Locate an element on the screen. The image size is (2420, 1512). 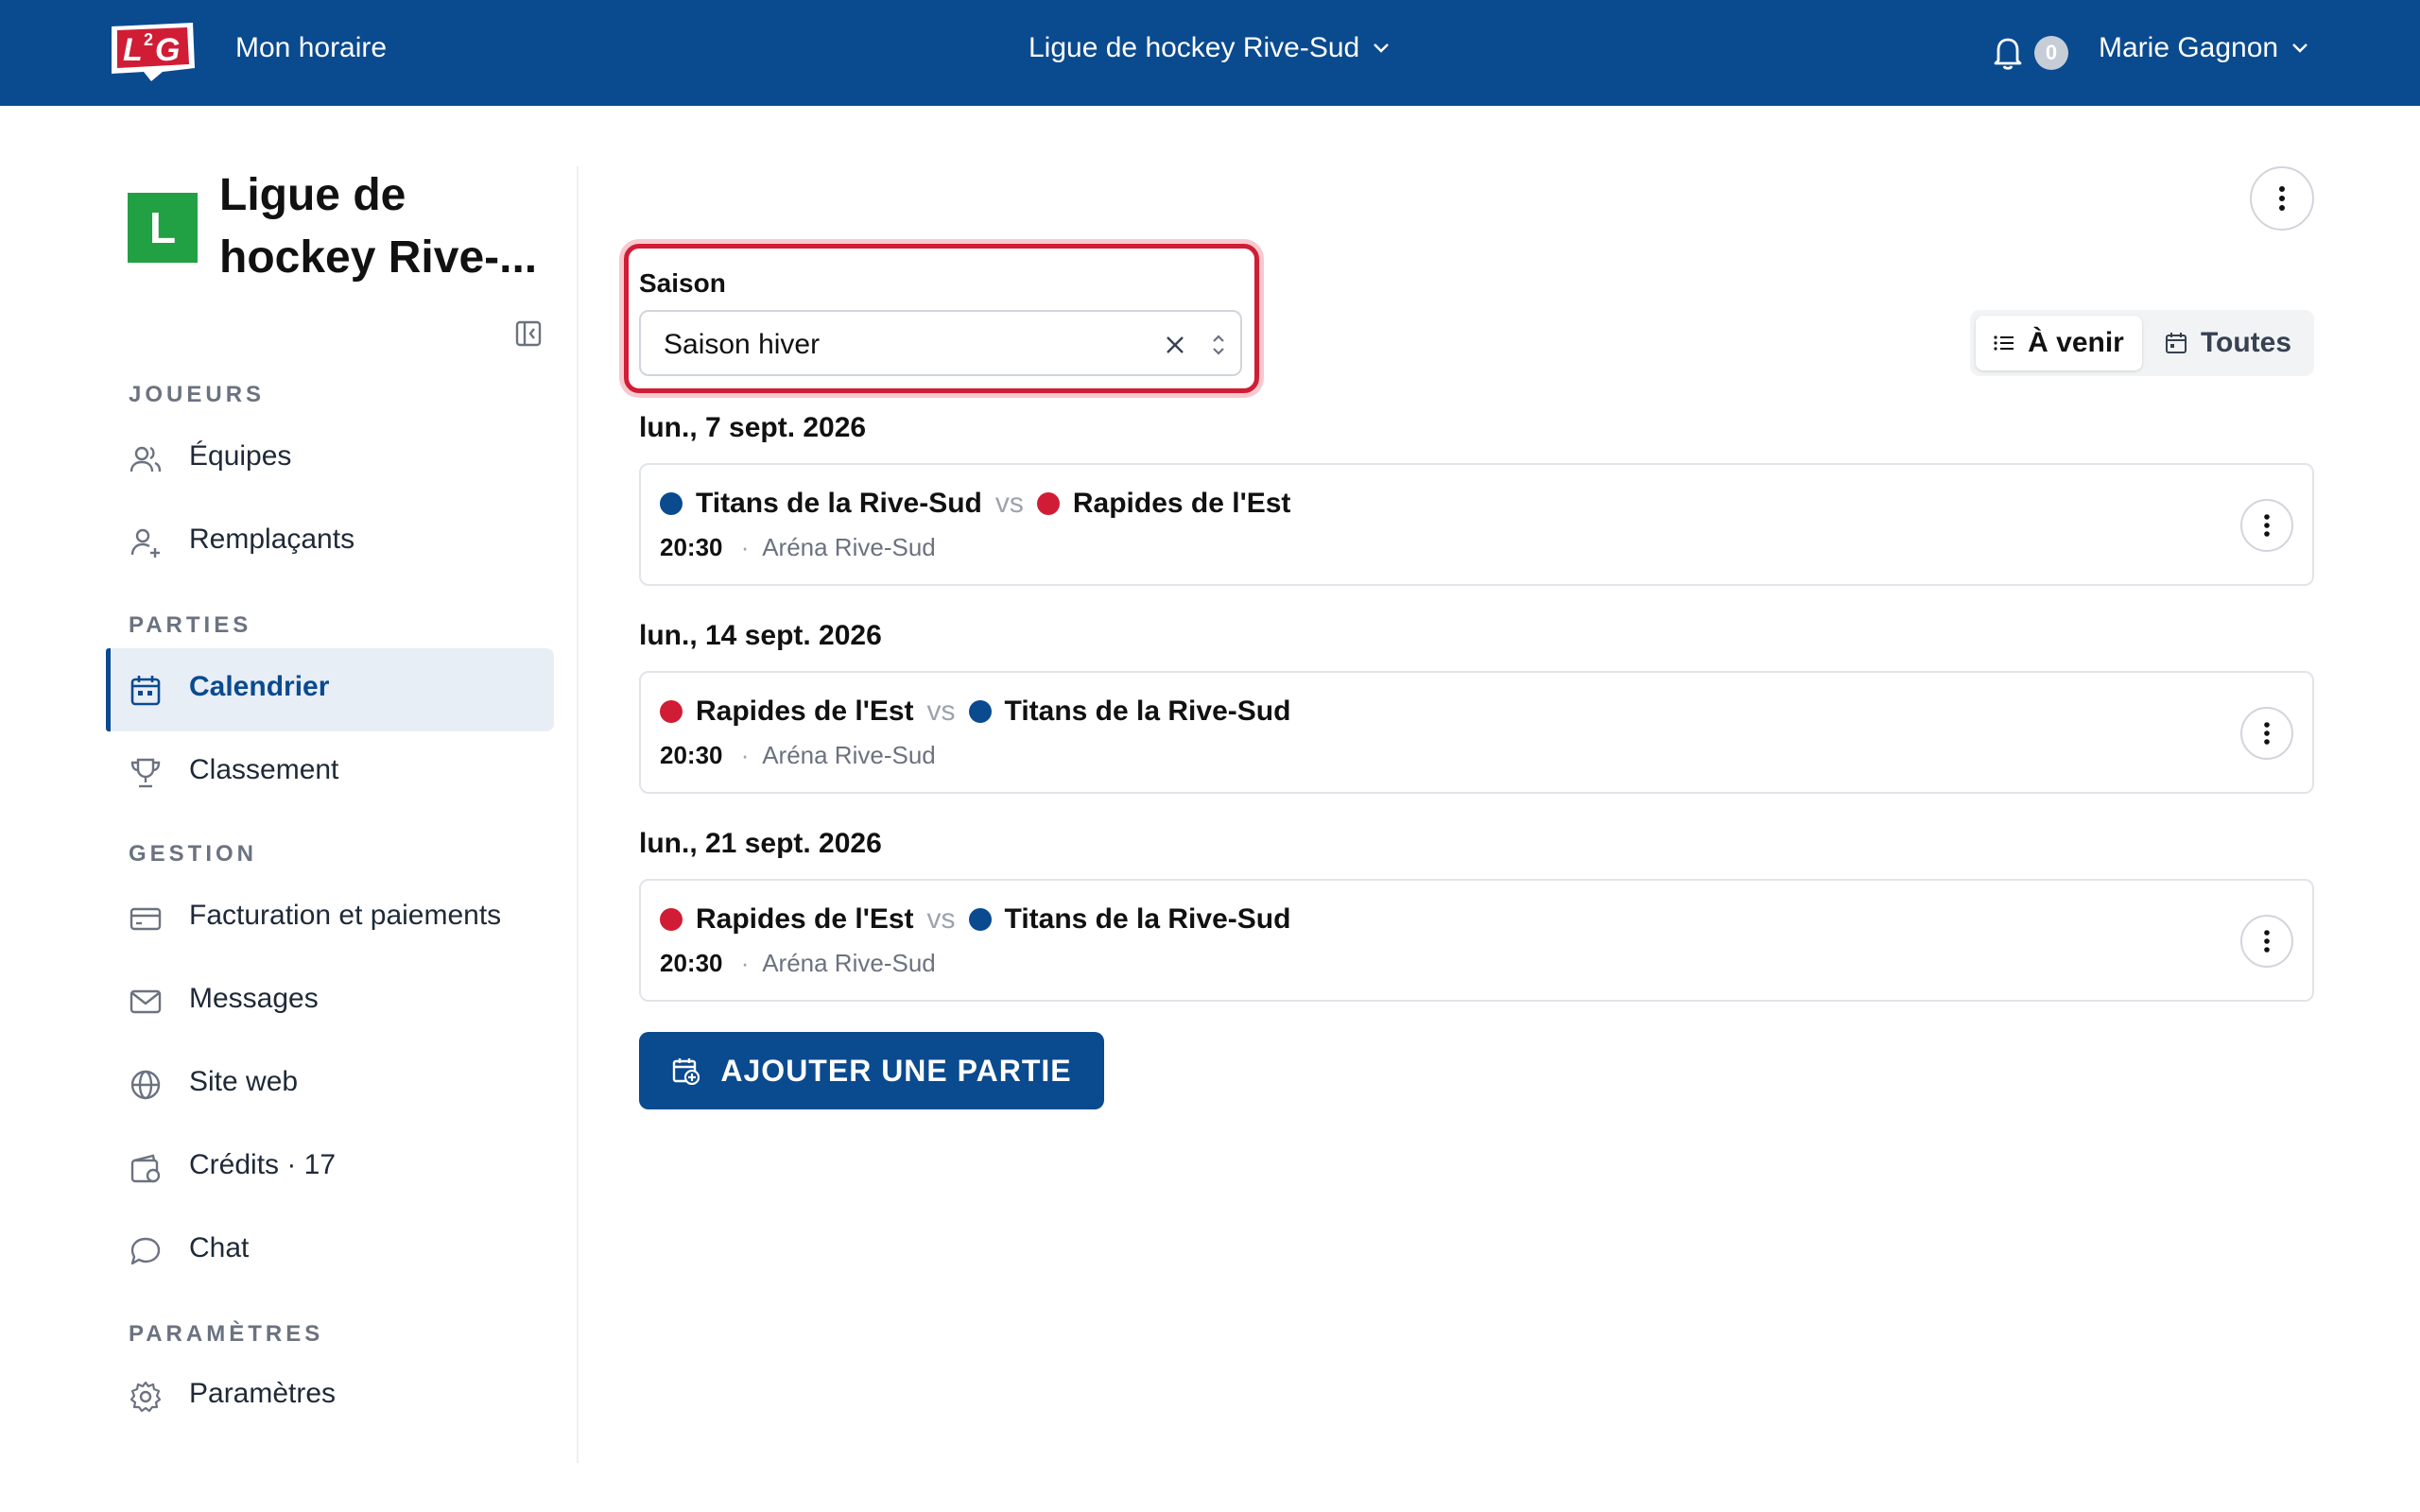
sidebar-item-messages: Messages is located at coordinates (330, 1001).